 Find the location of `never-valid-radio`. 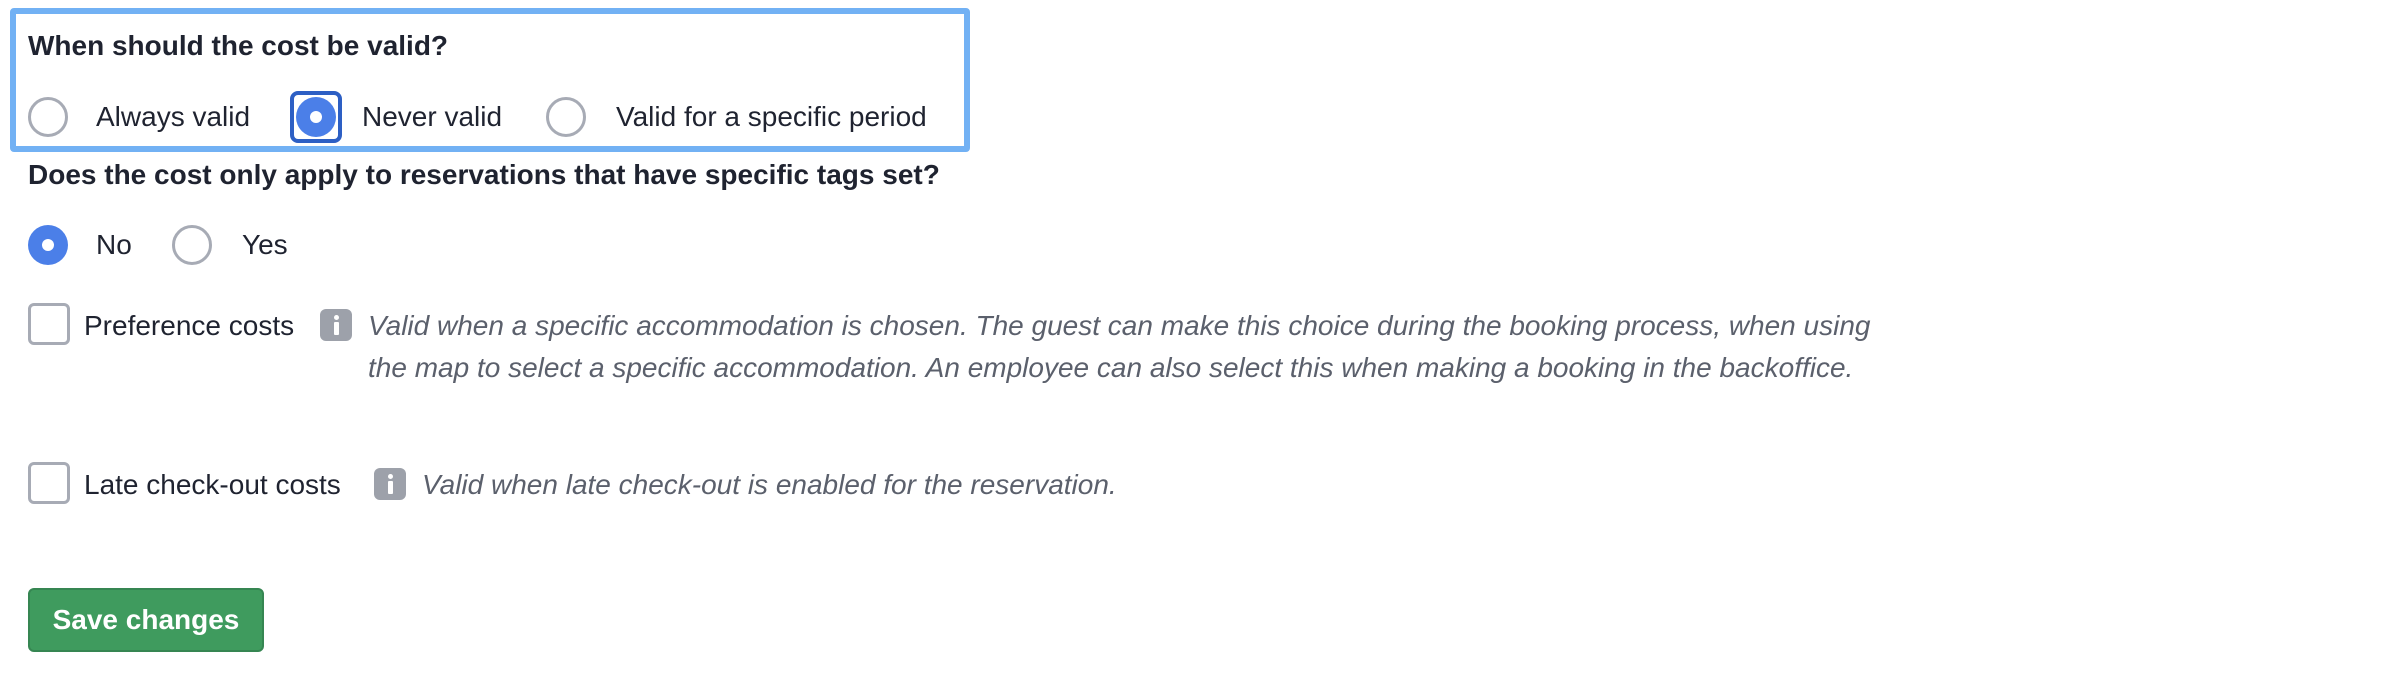

never-valid-radio is located at coordinates (316, 117).